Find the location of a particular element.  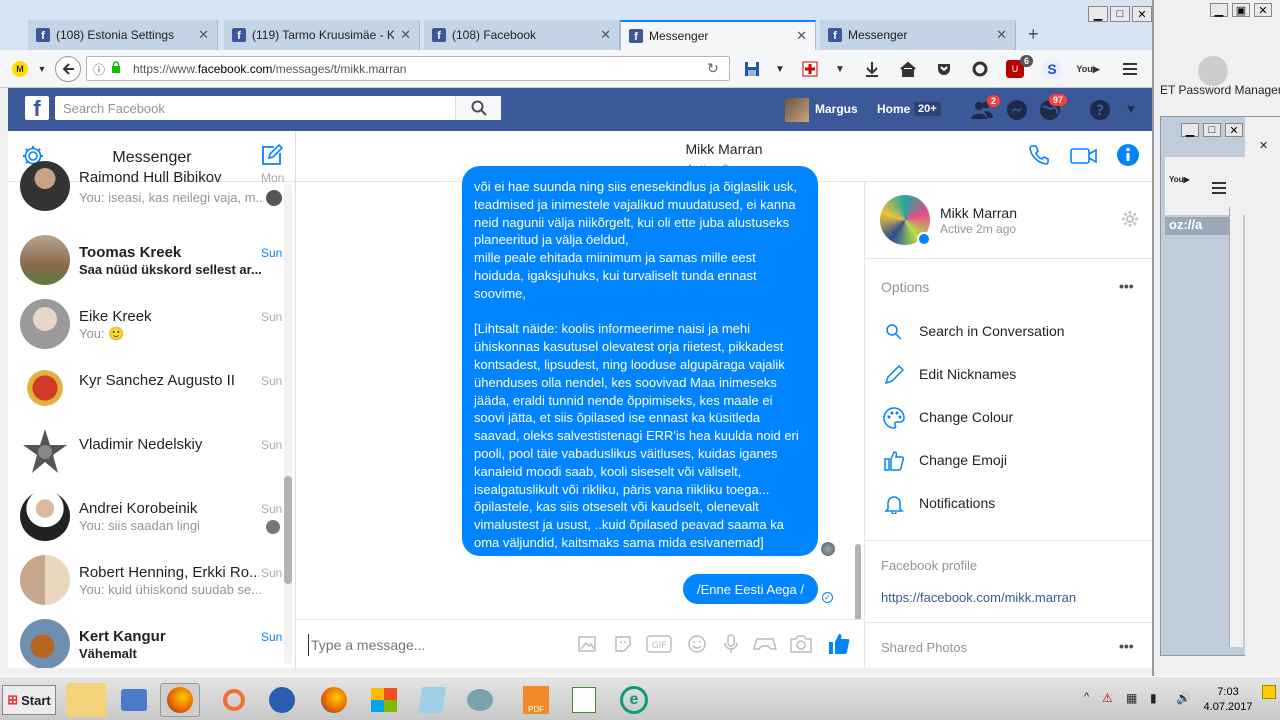

system-clock: 7:03 4.07.2017 is located at coordinates (1228, 700).